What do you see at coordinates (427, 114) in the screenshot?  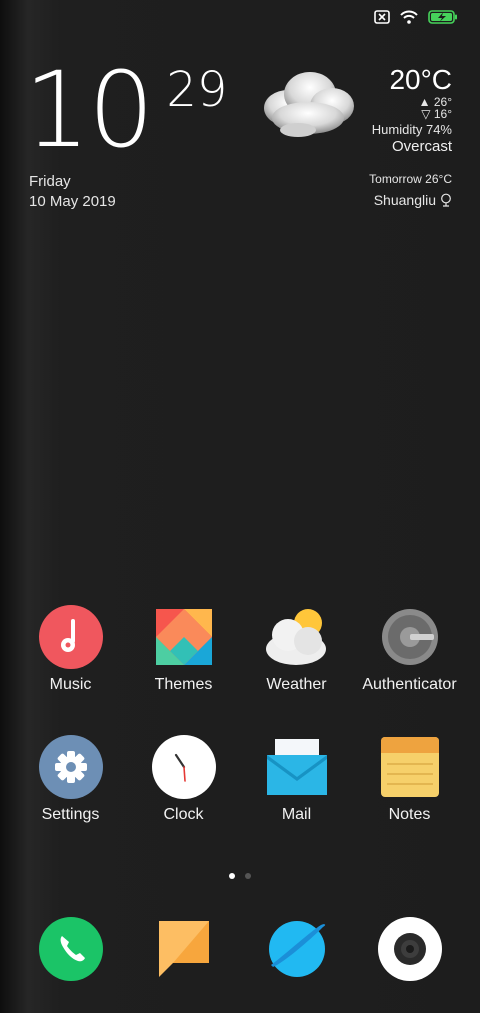 I see `down-arrow-icon: ▽` at bounding box center [427, 114].